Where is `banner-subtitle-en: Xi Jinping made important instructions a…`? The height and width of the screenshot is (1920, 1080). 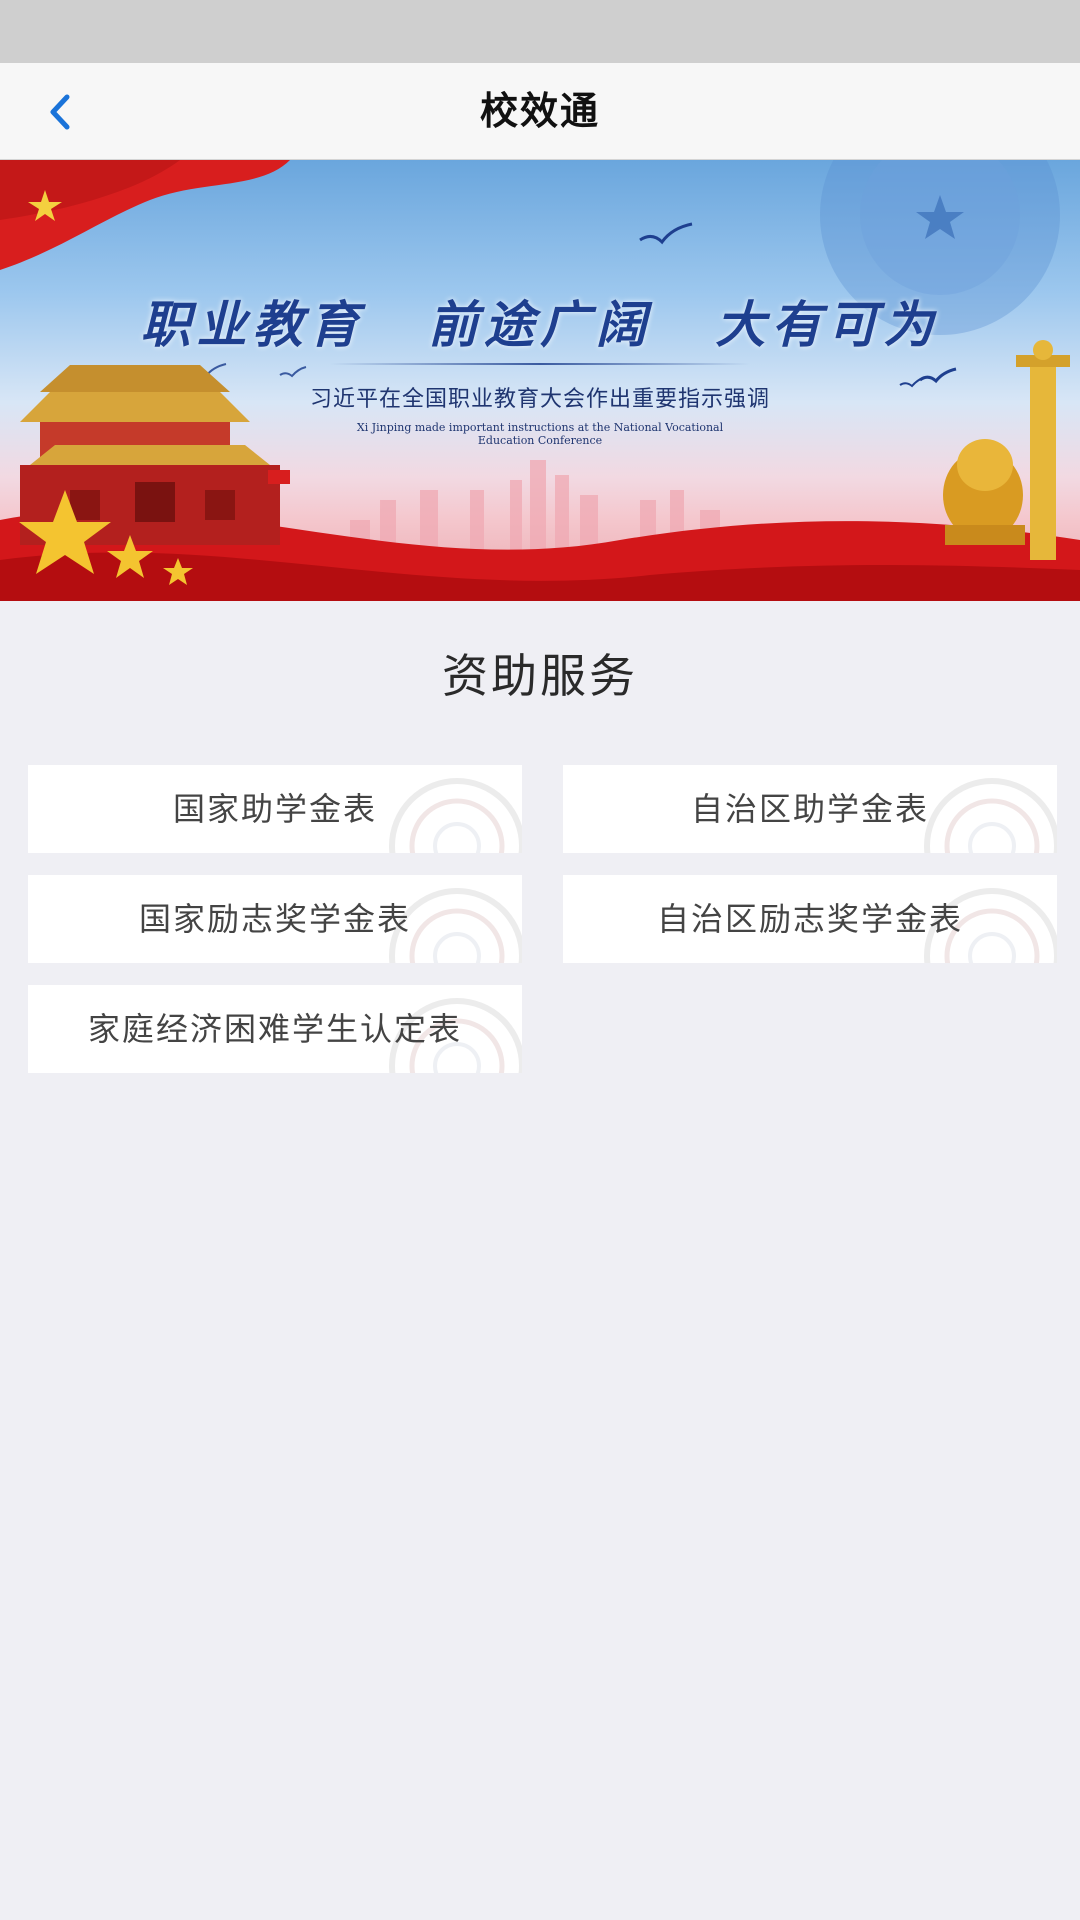 banner-subtitle-en: Xi Jinping made important instructions a… is located at coordinates (540, 434).